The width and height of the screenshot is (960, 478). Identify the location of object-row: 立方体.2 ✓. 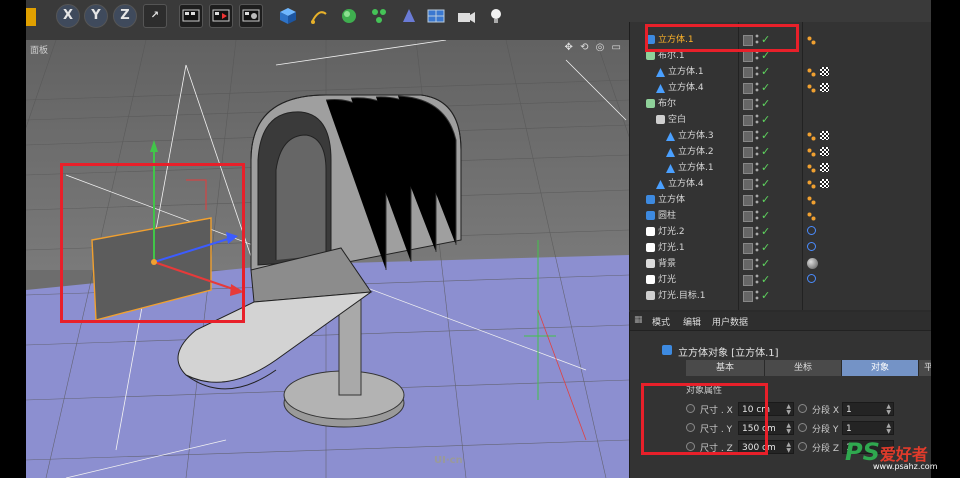
(780, 152).